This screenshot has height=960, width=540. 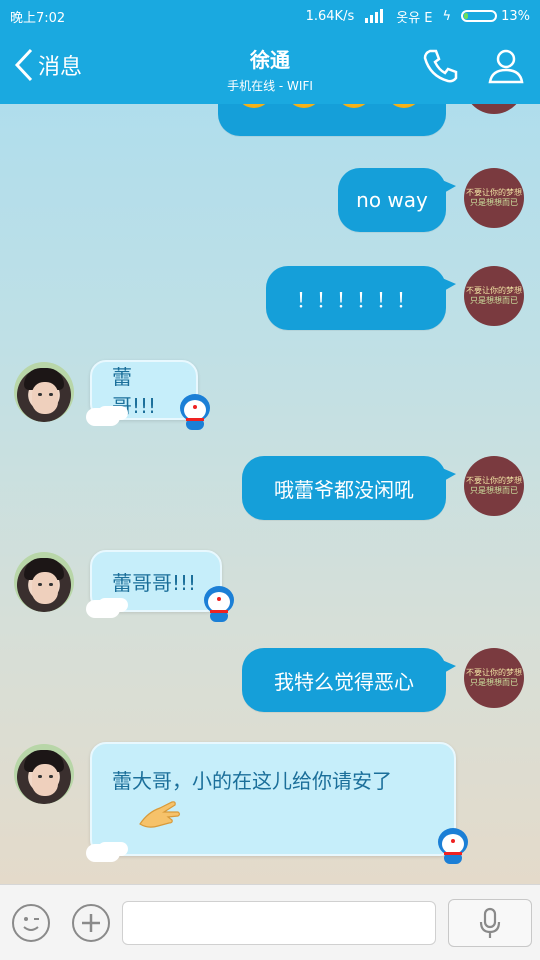 What do you see at coordinates (392, 200) in the screenshot?
I see `message-text: no way` at bounding box center [392, 200].